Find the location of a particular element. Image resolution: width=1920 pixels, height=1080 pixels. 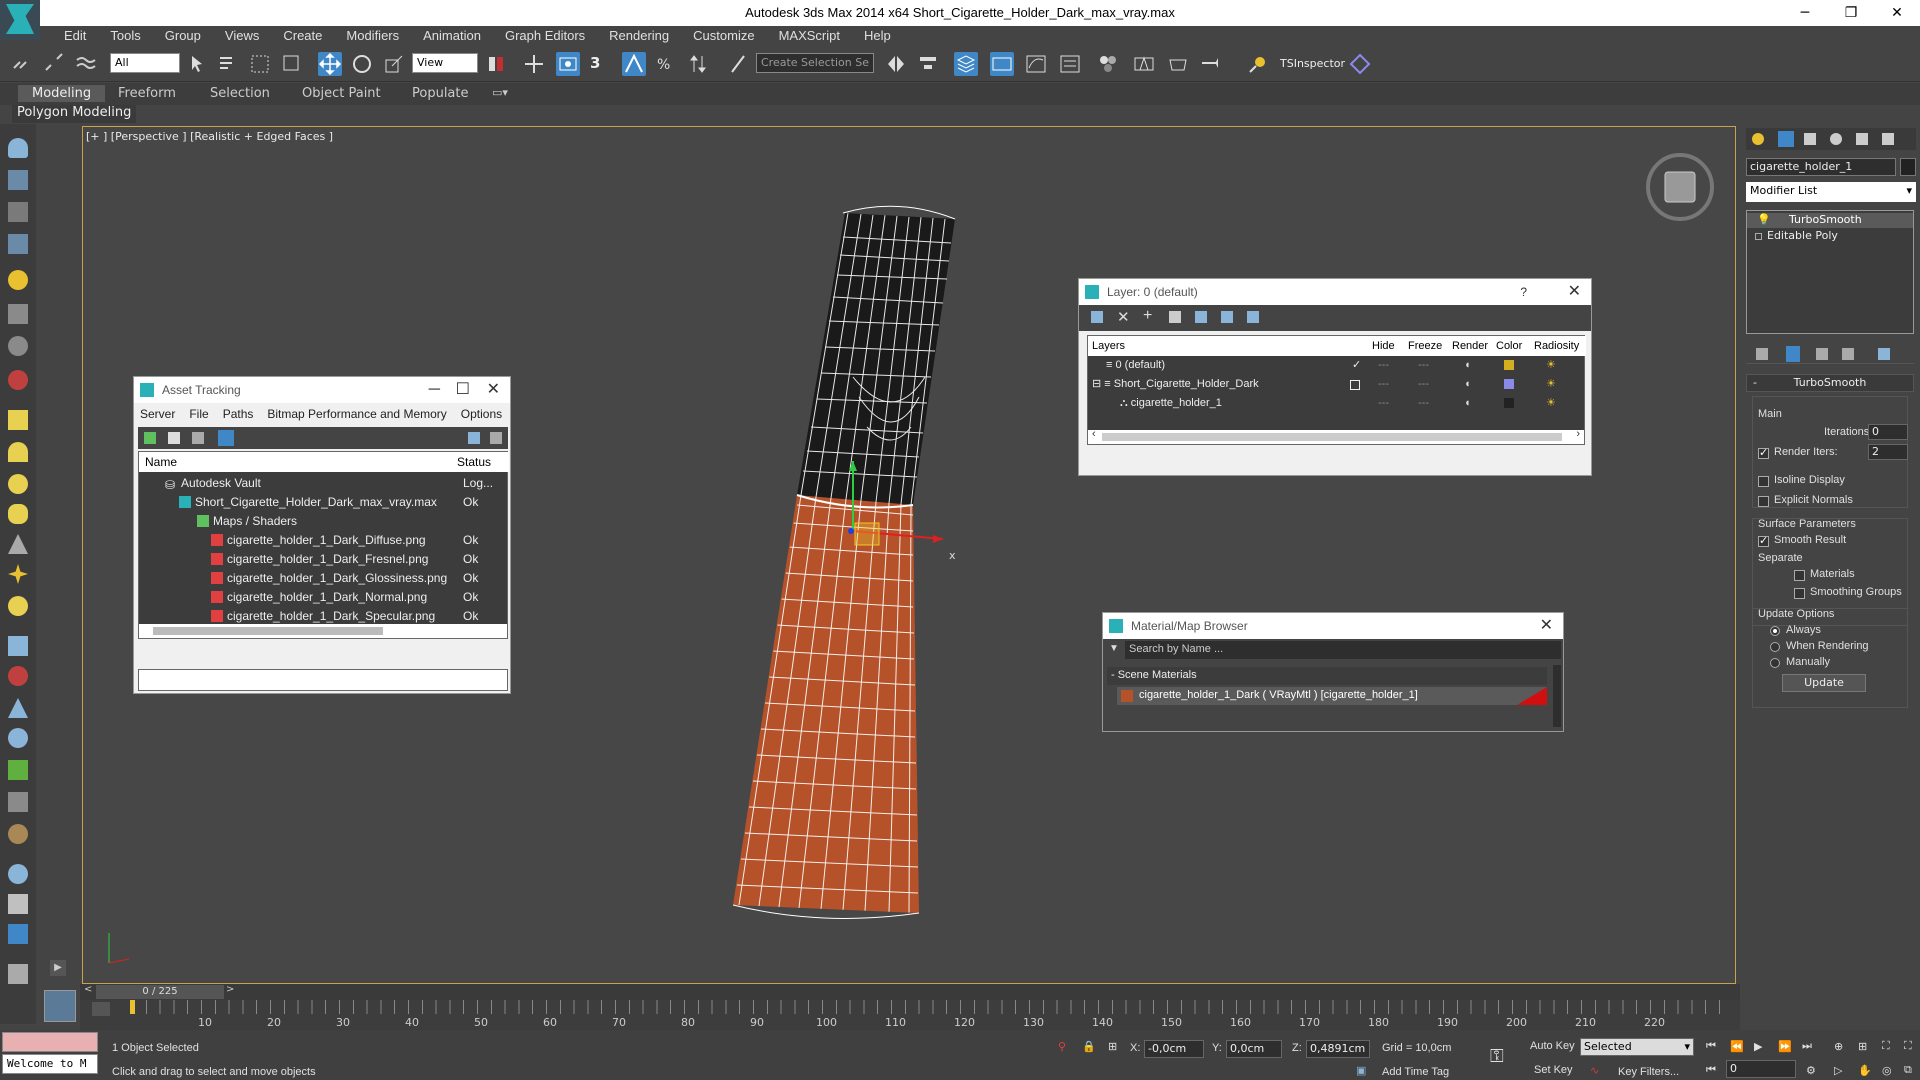

align-icon is located at coordinates (928, 64).